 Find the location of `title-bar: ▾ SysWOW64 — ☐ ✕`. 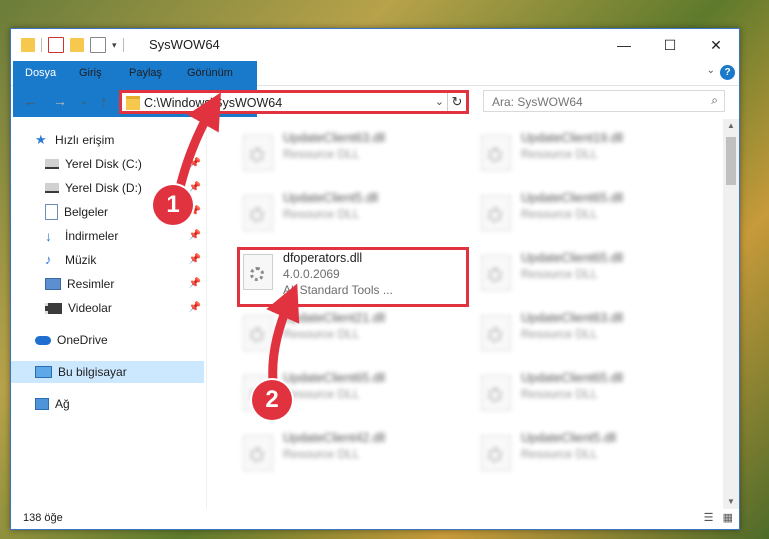

title-bar: ▾ SysWOW64 — ☐ ✕ is located at coordinates (375, 45).